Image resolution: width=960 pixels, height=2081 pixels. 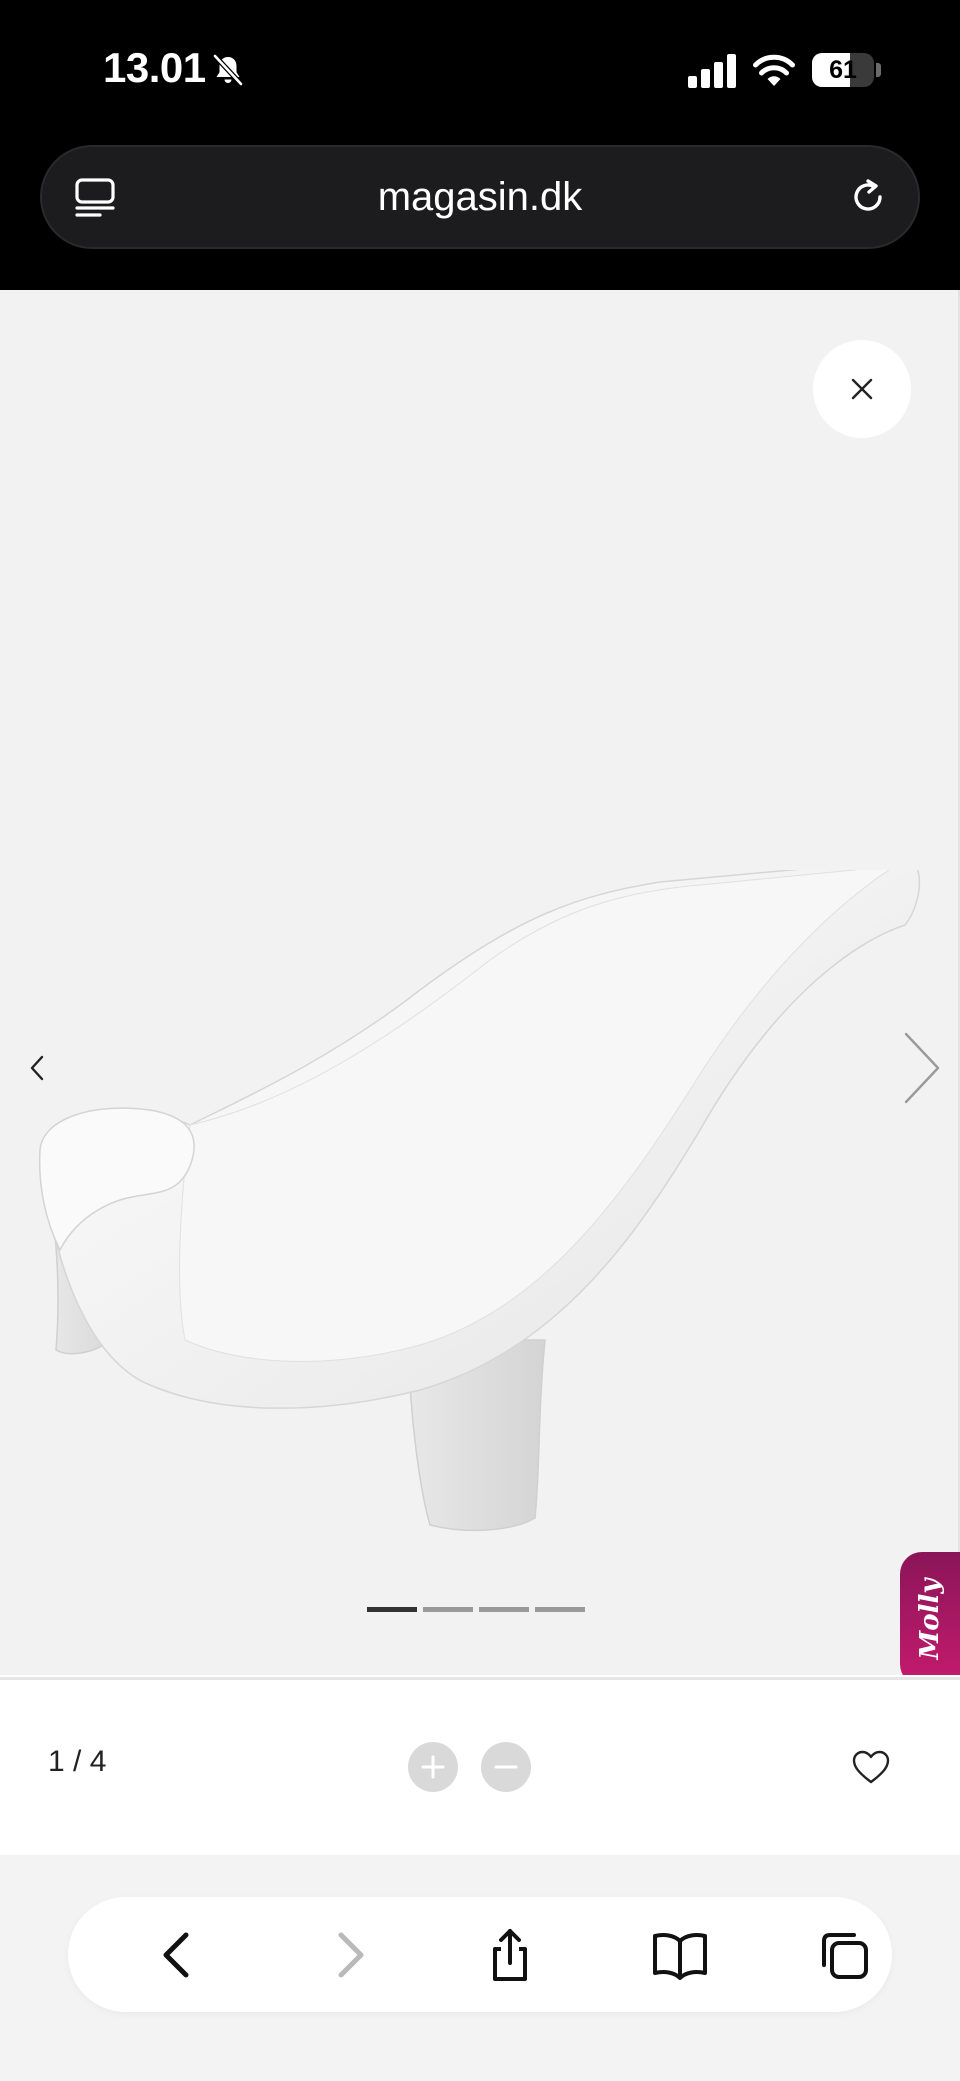 I want to click on tabs-icon, so click(x=845, y=1956).